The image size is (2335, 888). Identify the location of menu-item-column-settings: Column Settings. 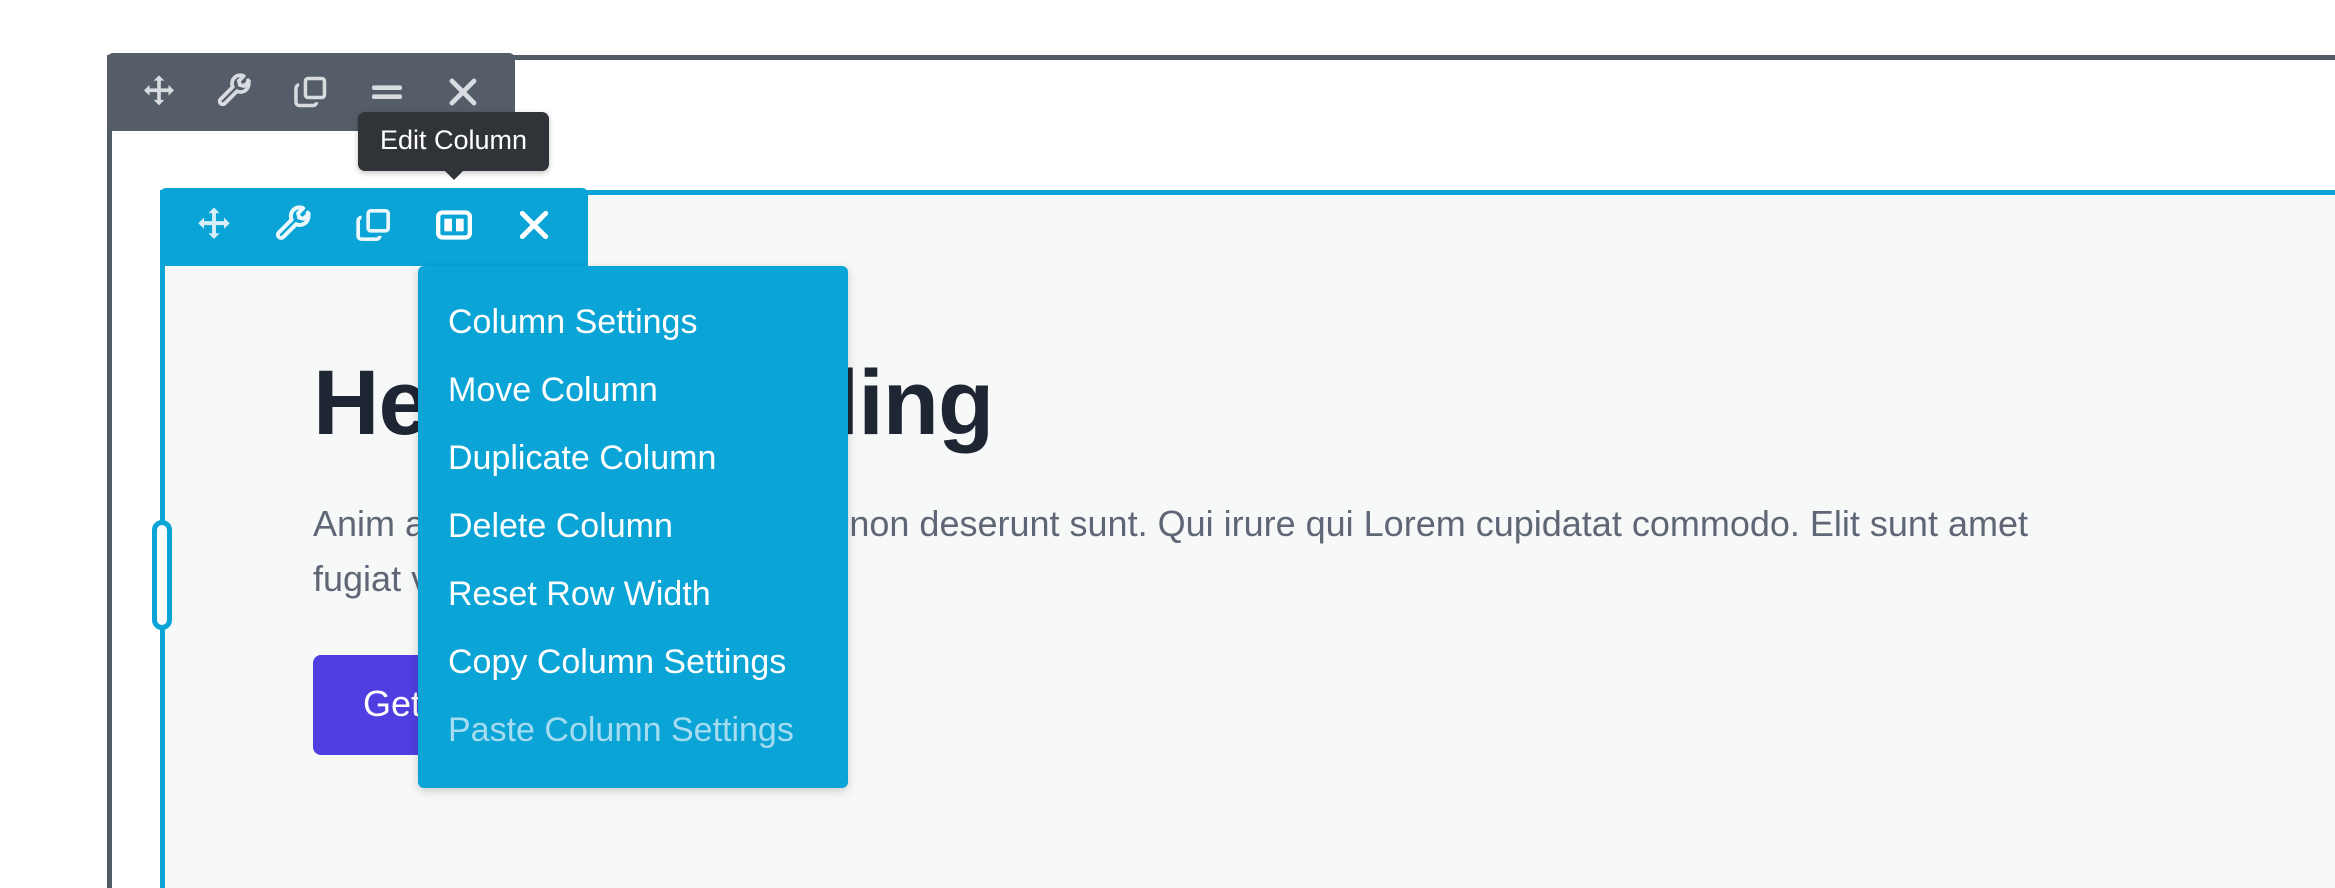
(633, 322).